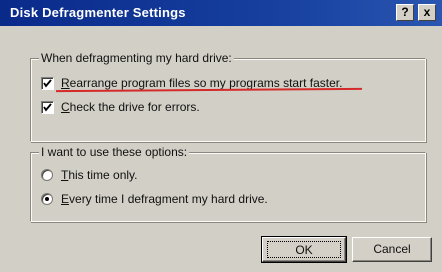 Image resolution: width=442 pixels, height=272 pixels. I want to click on radio-selected-dot, so click(47, 199).